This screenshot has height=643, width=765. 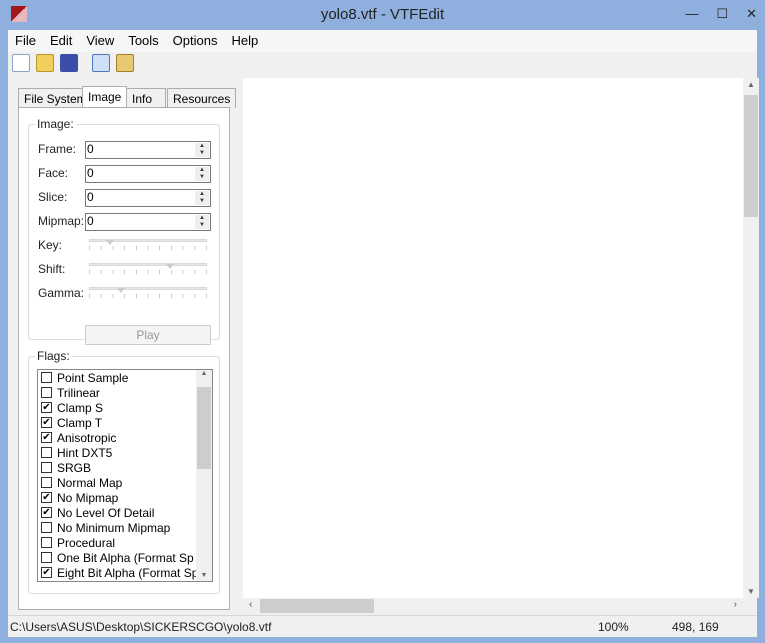 I want to click on flags-scrollbar: ▲ ▼, so click(x=204, y=475).